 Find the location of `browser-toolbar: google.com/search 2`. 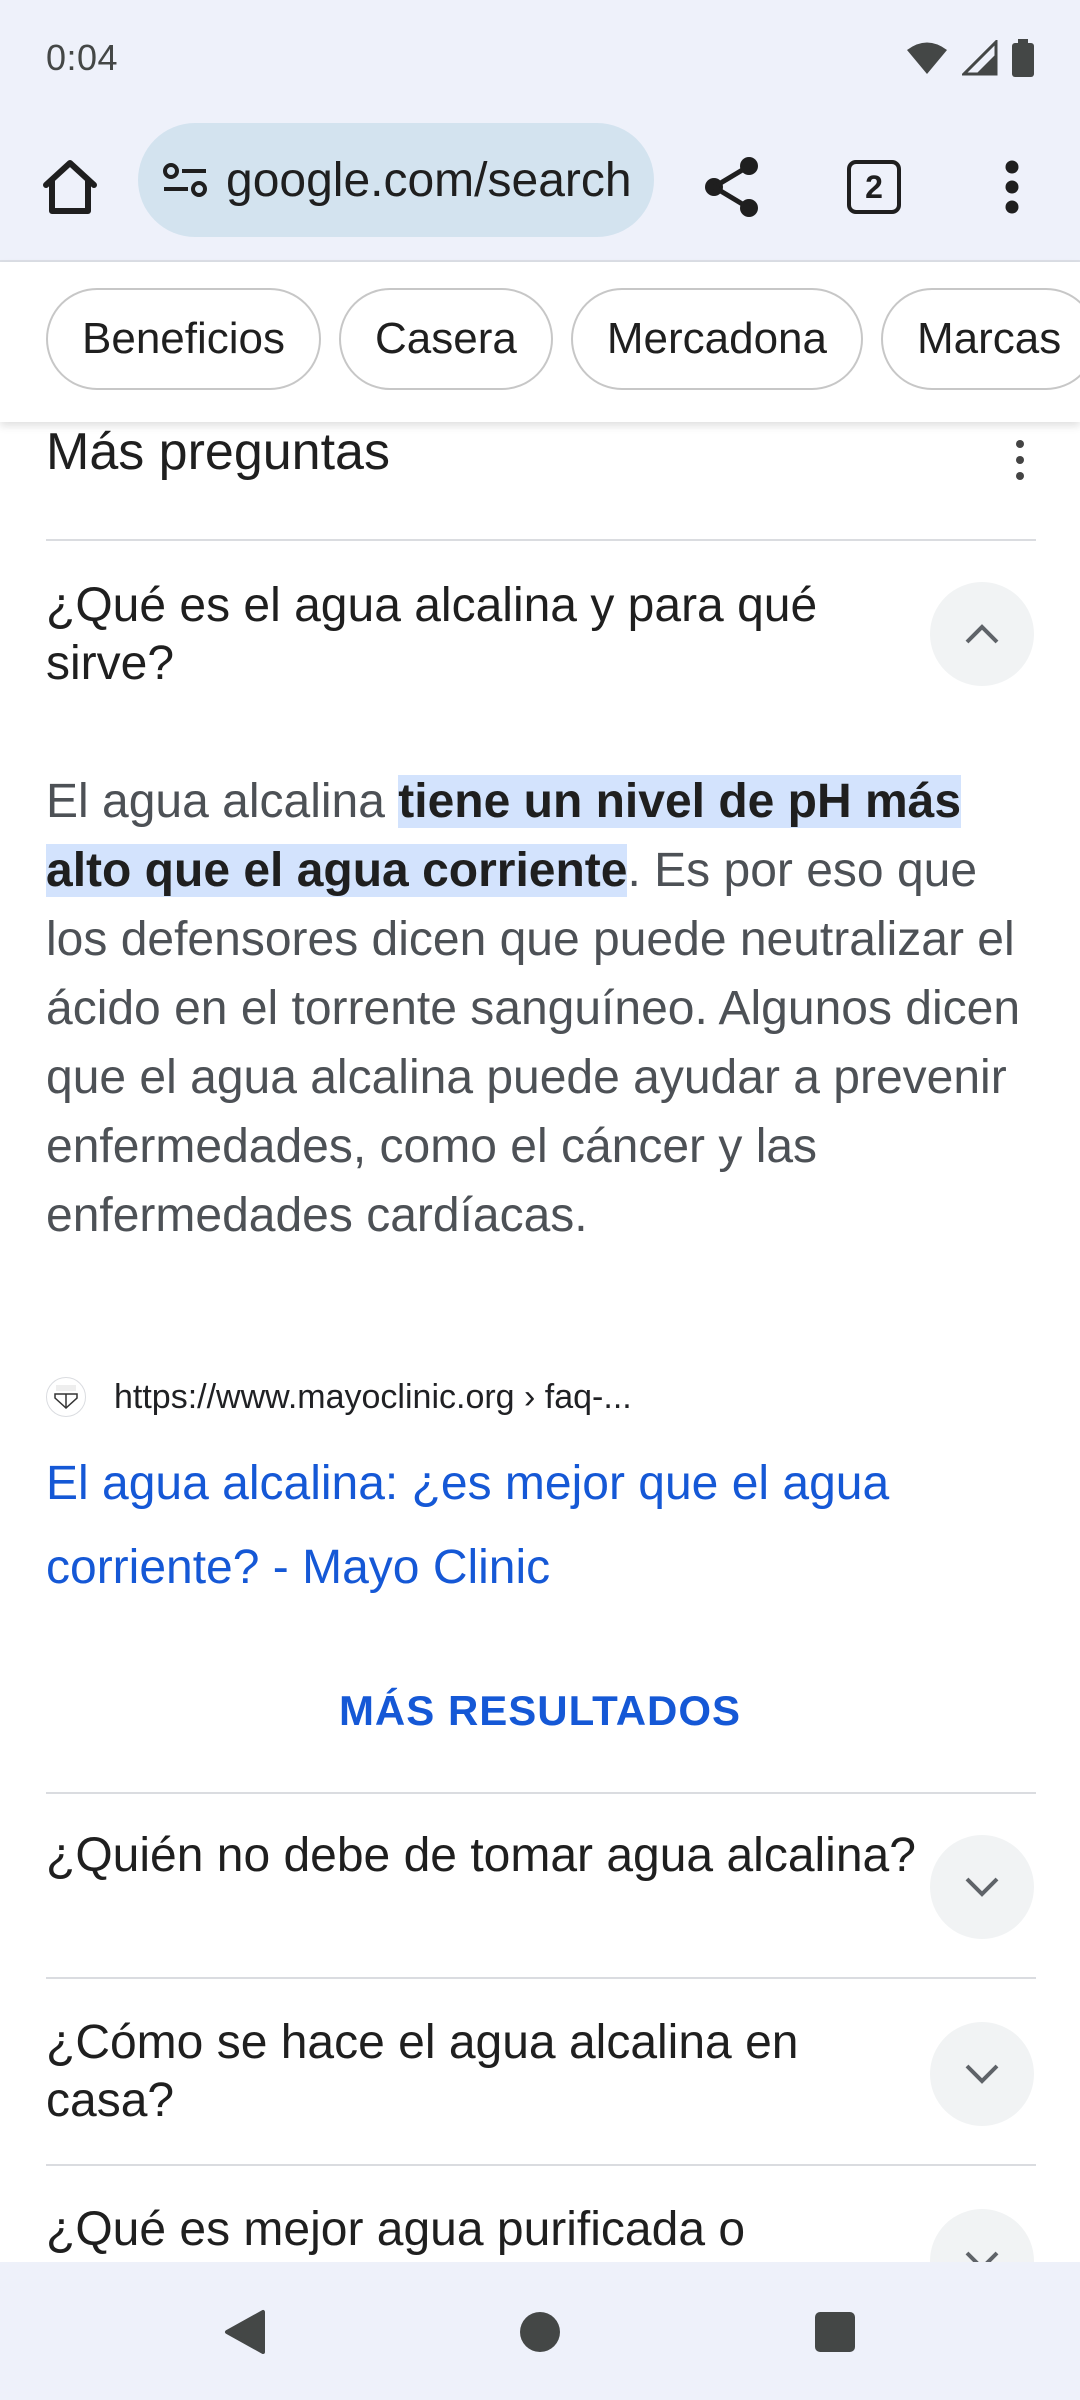

browser-toolbar: google.com/search 2 is located at coordinates (540, 188).